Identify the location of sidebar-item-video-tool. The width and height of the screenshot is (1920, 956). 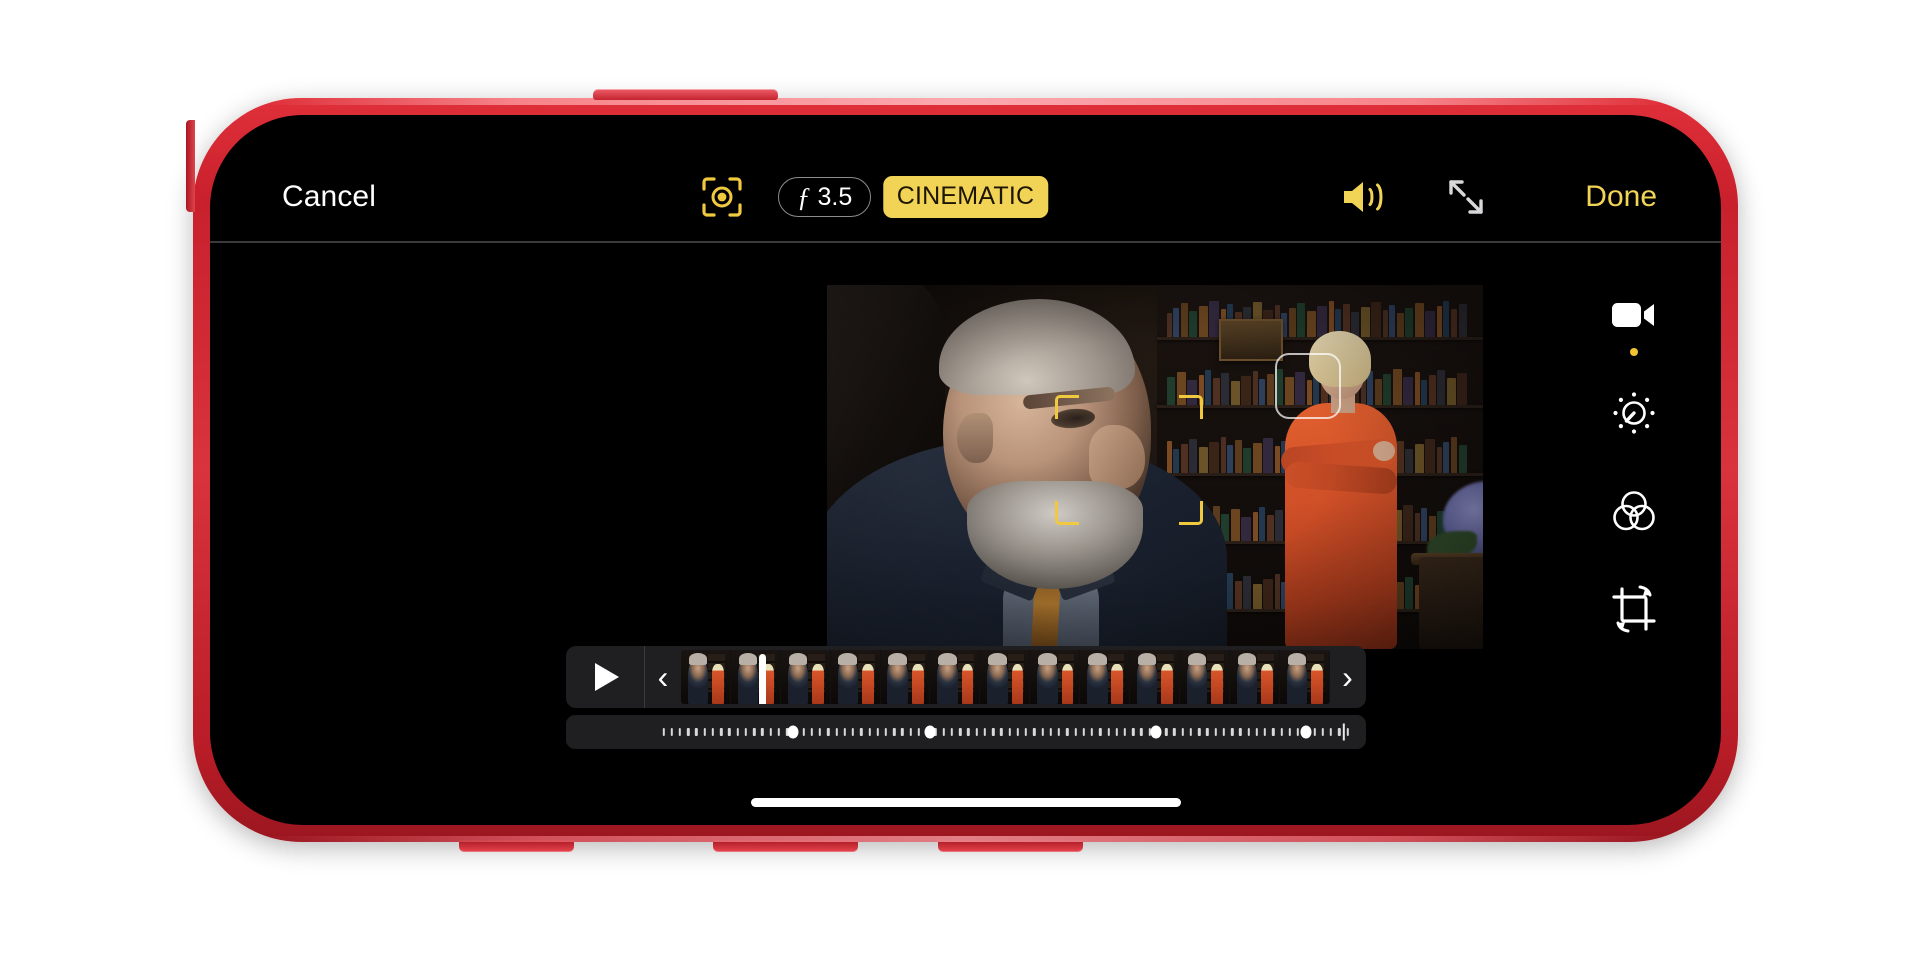
(1634, 321).